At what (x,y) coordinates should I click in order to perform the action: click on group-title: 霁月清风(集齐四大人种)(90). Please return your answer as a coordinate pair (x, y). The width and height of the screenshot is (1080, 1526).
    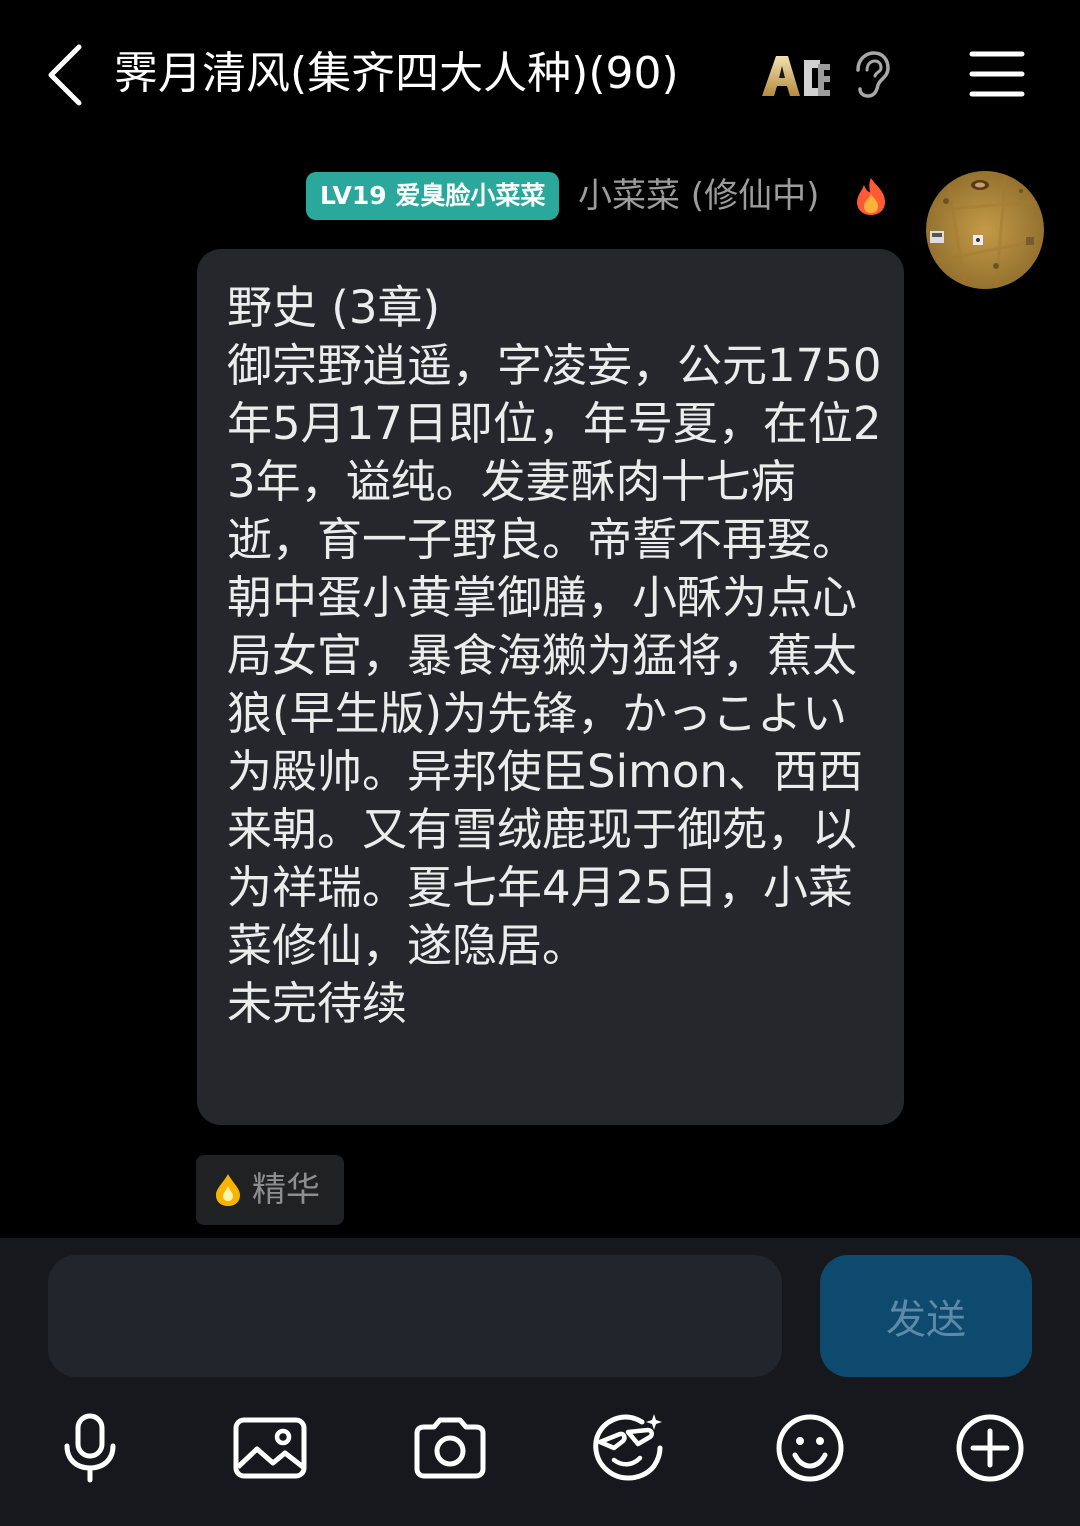
    Looking at the image, I should click on (396, 73).